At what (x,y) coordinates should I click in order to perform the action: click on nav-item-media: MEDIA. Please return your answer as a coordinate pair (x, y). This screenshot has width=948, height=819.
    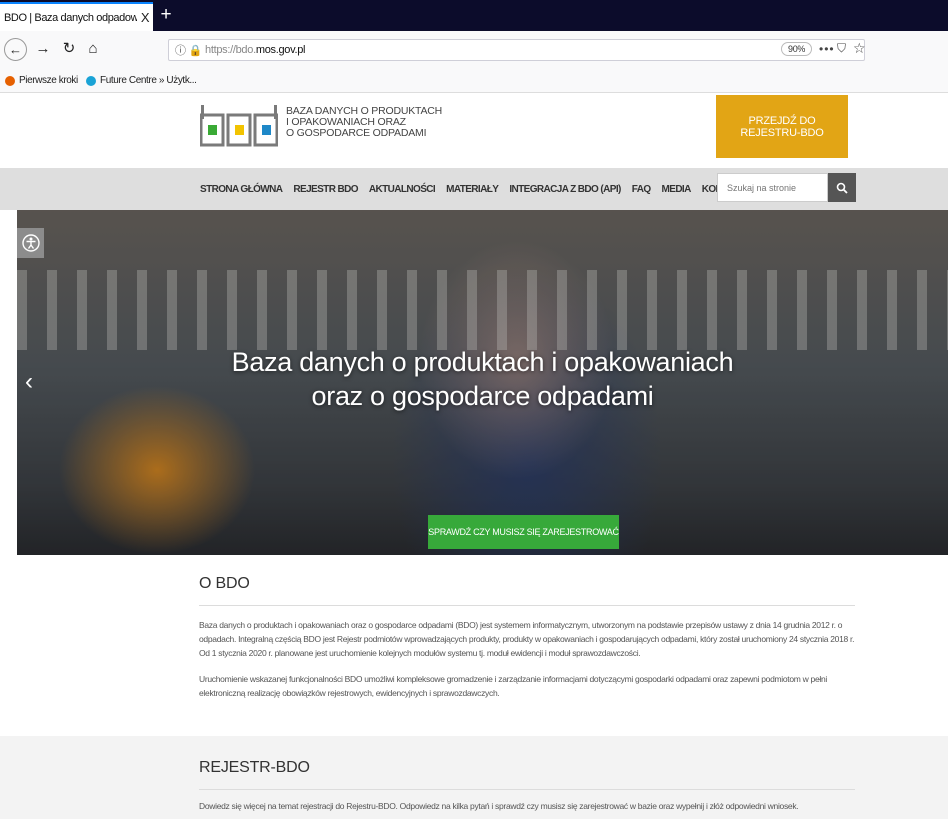
    Looking at the image, I should click on (677, 189).